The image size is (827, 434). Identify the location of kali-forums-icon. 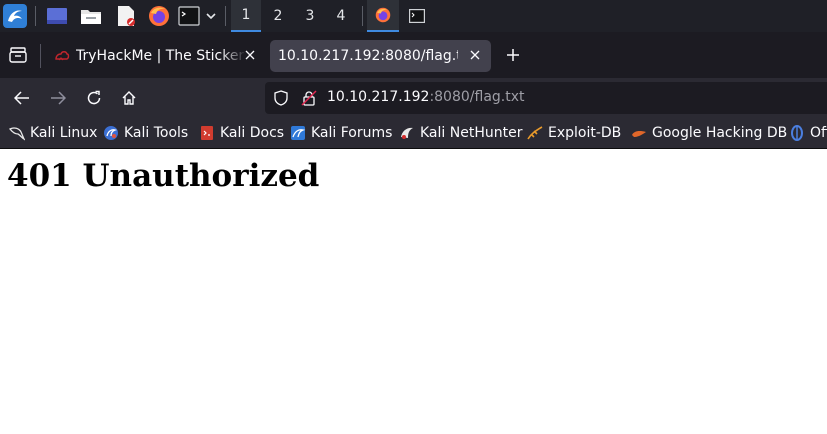
(298, 133).